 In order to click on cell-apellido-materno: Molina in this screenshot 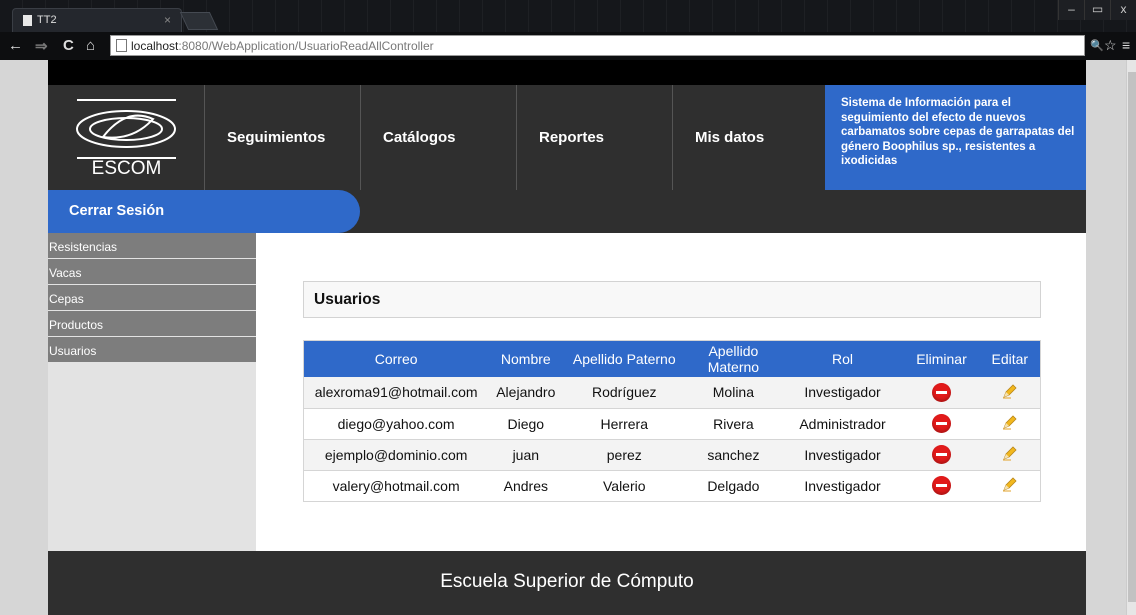, I will do `click(733, 392)`.